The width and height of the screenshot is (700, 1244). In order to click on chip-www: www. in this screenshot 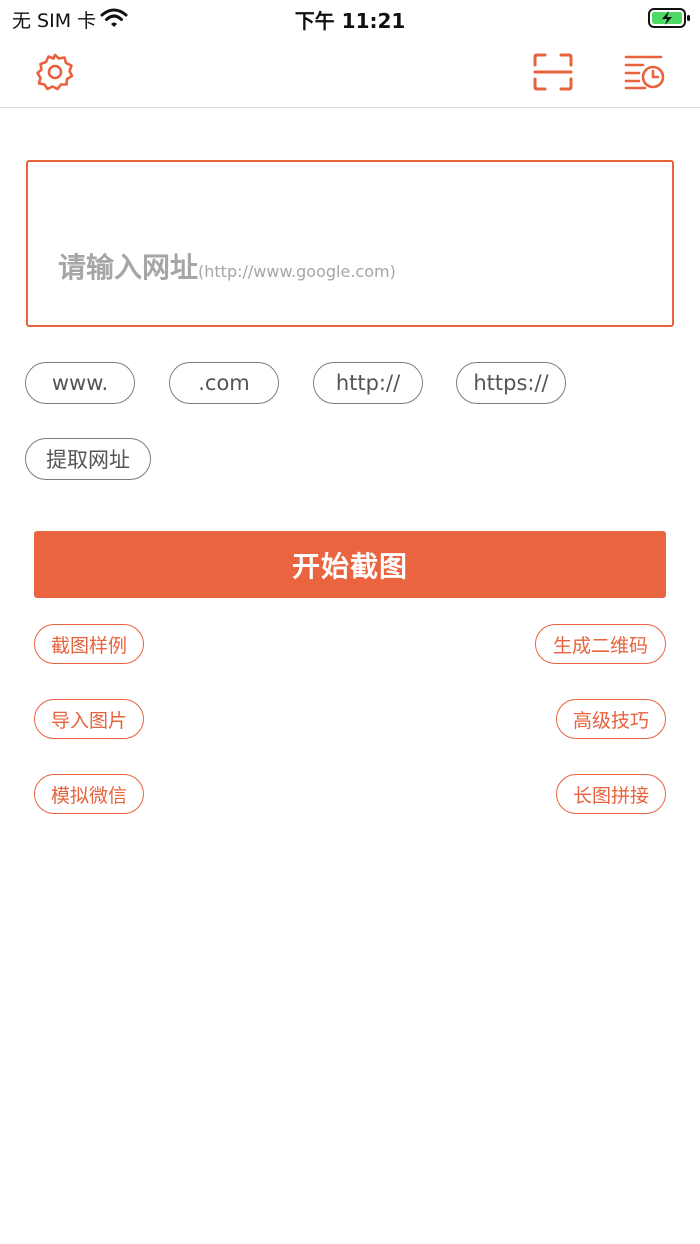, I will do `click(80, 383)`.